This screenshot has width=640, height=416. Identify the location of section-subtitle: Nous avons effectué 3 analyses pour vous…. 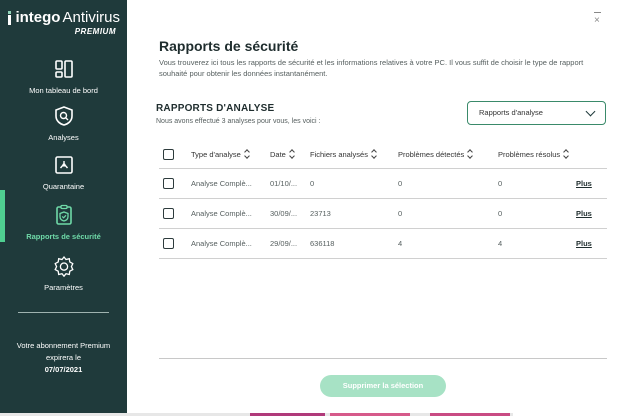
(238, 121).